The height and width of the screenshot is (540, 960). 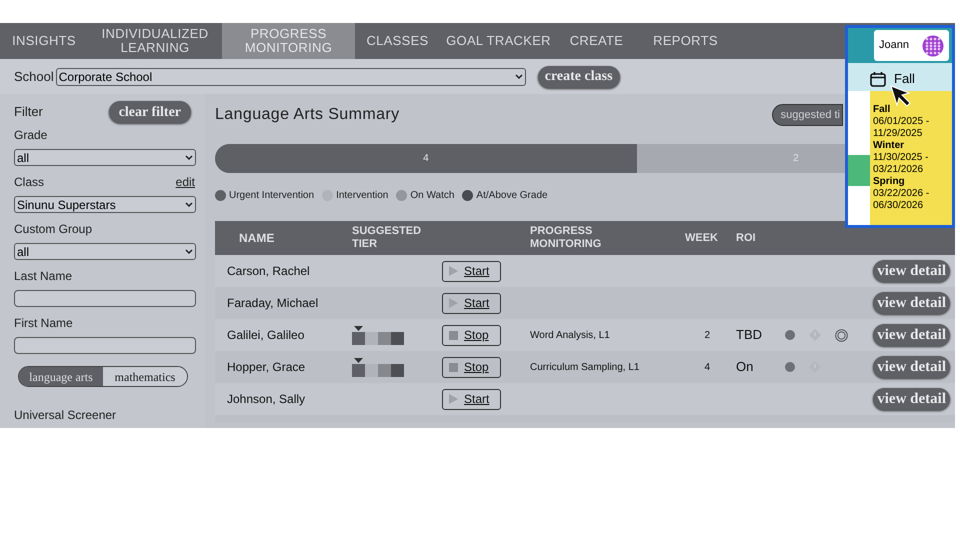 I want to click on week-value: 2, so click(x=707, y=335).